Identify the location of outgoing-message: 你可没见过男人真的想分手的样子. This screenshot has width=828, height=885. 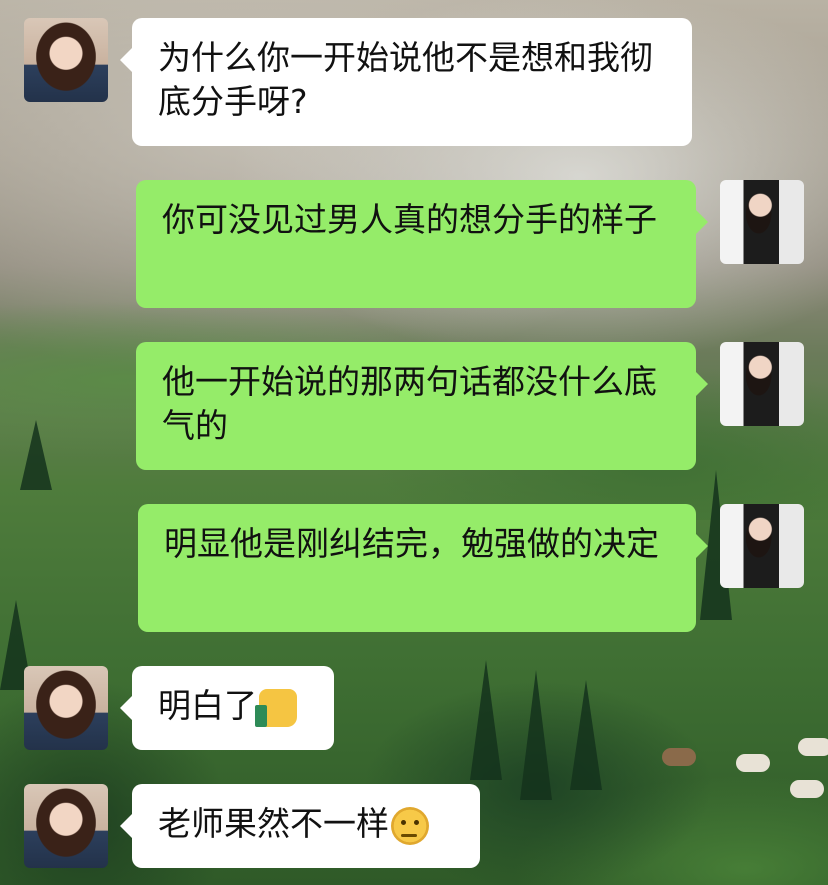
(422, 244).